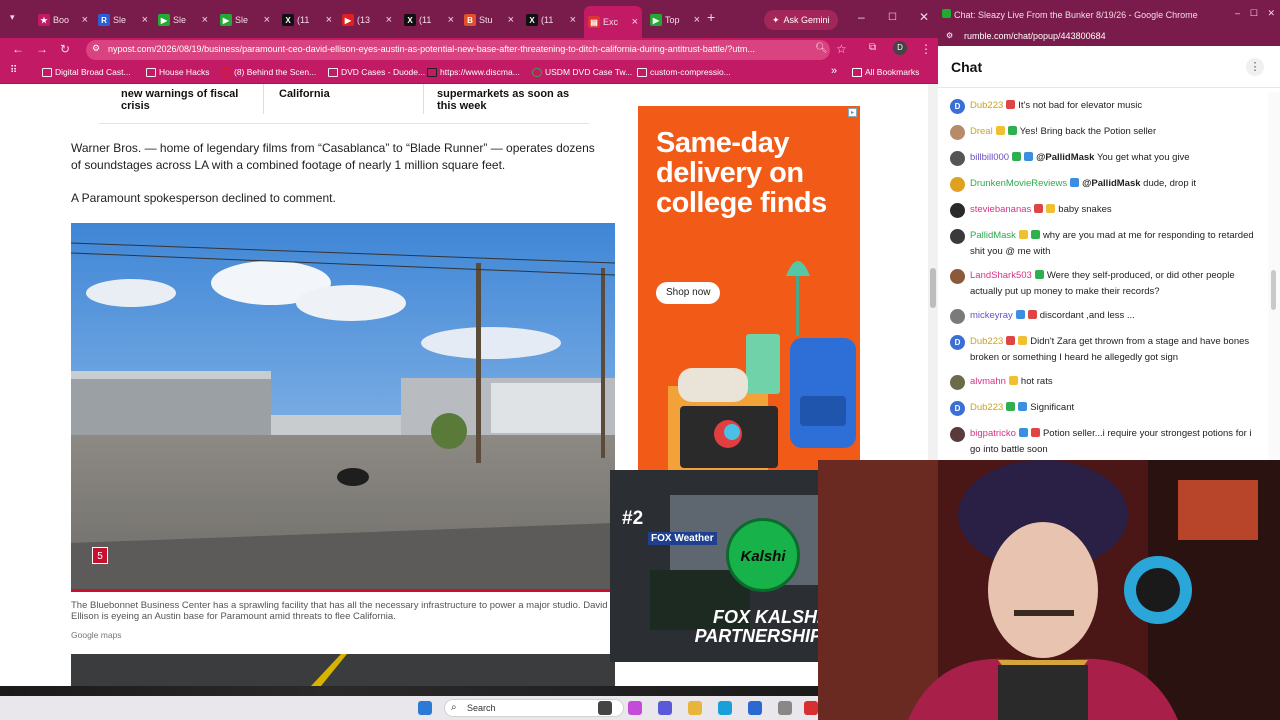 This screenshot has height=720, width=1280. Describe the element at coordinates (711, 17) in the screenshot. I see `new-tab-button: +` at that location.